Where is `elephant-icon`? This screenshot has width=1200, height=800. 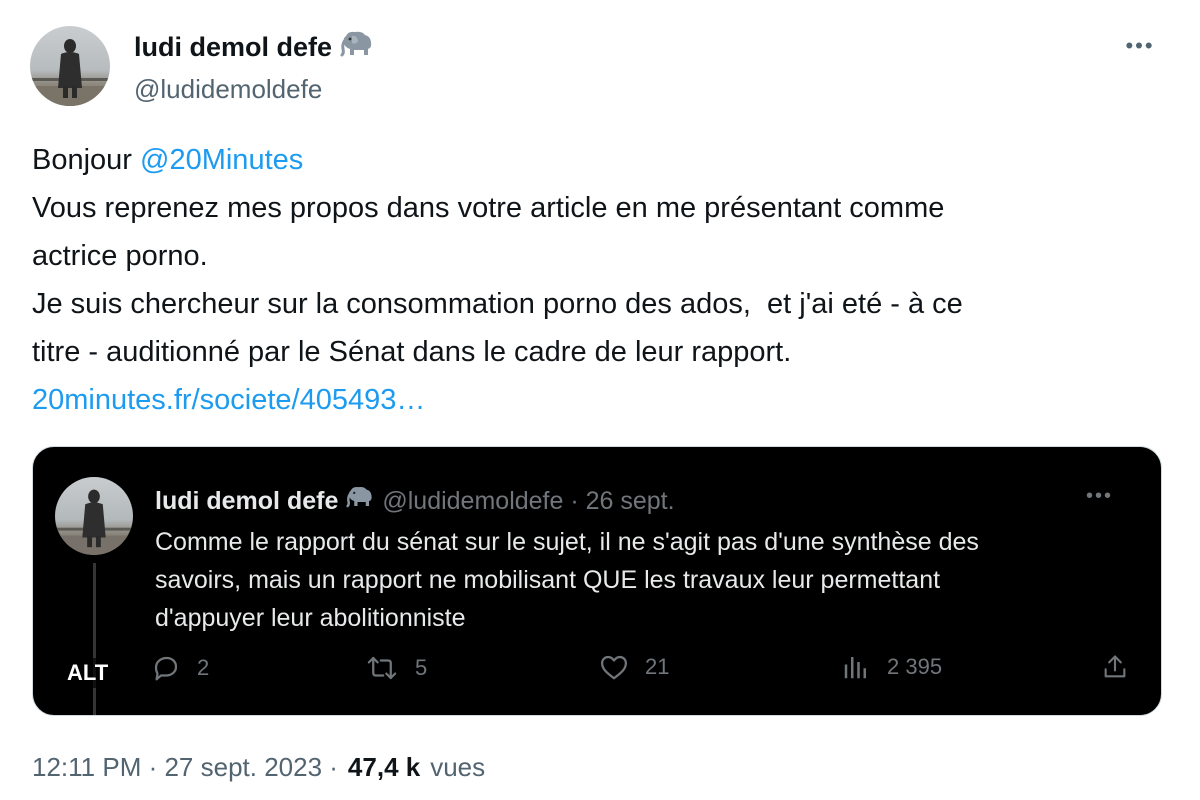 elephant-icon is located at coordinates (357, 47).